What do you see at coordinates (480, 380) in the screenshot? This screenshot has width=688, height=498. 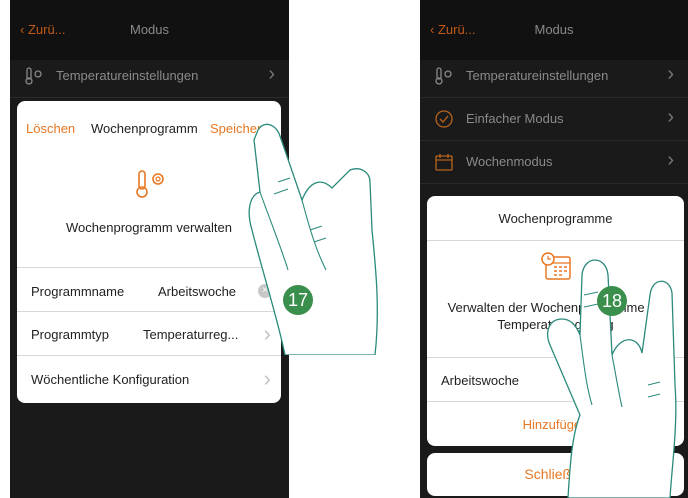 I see `program-item-label: Arbeitswoche` at bounding box center [480, 380].